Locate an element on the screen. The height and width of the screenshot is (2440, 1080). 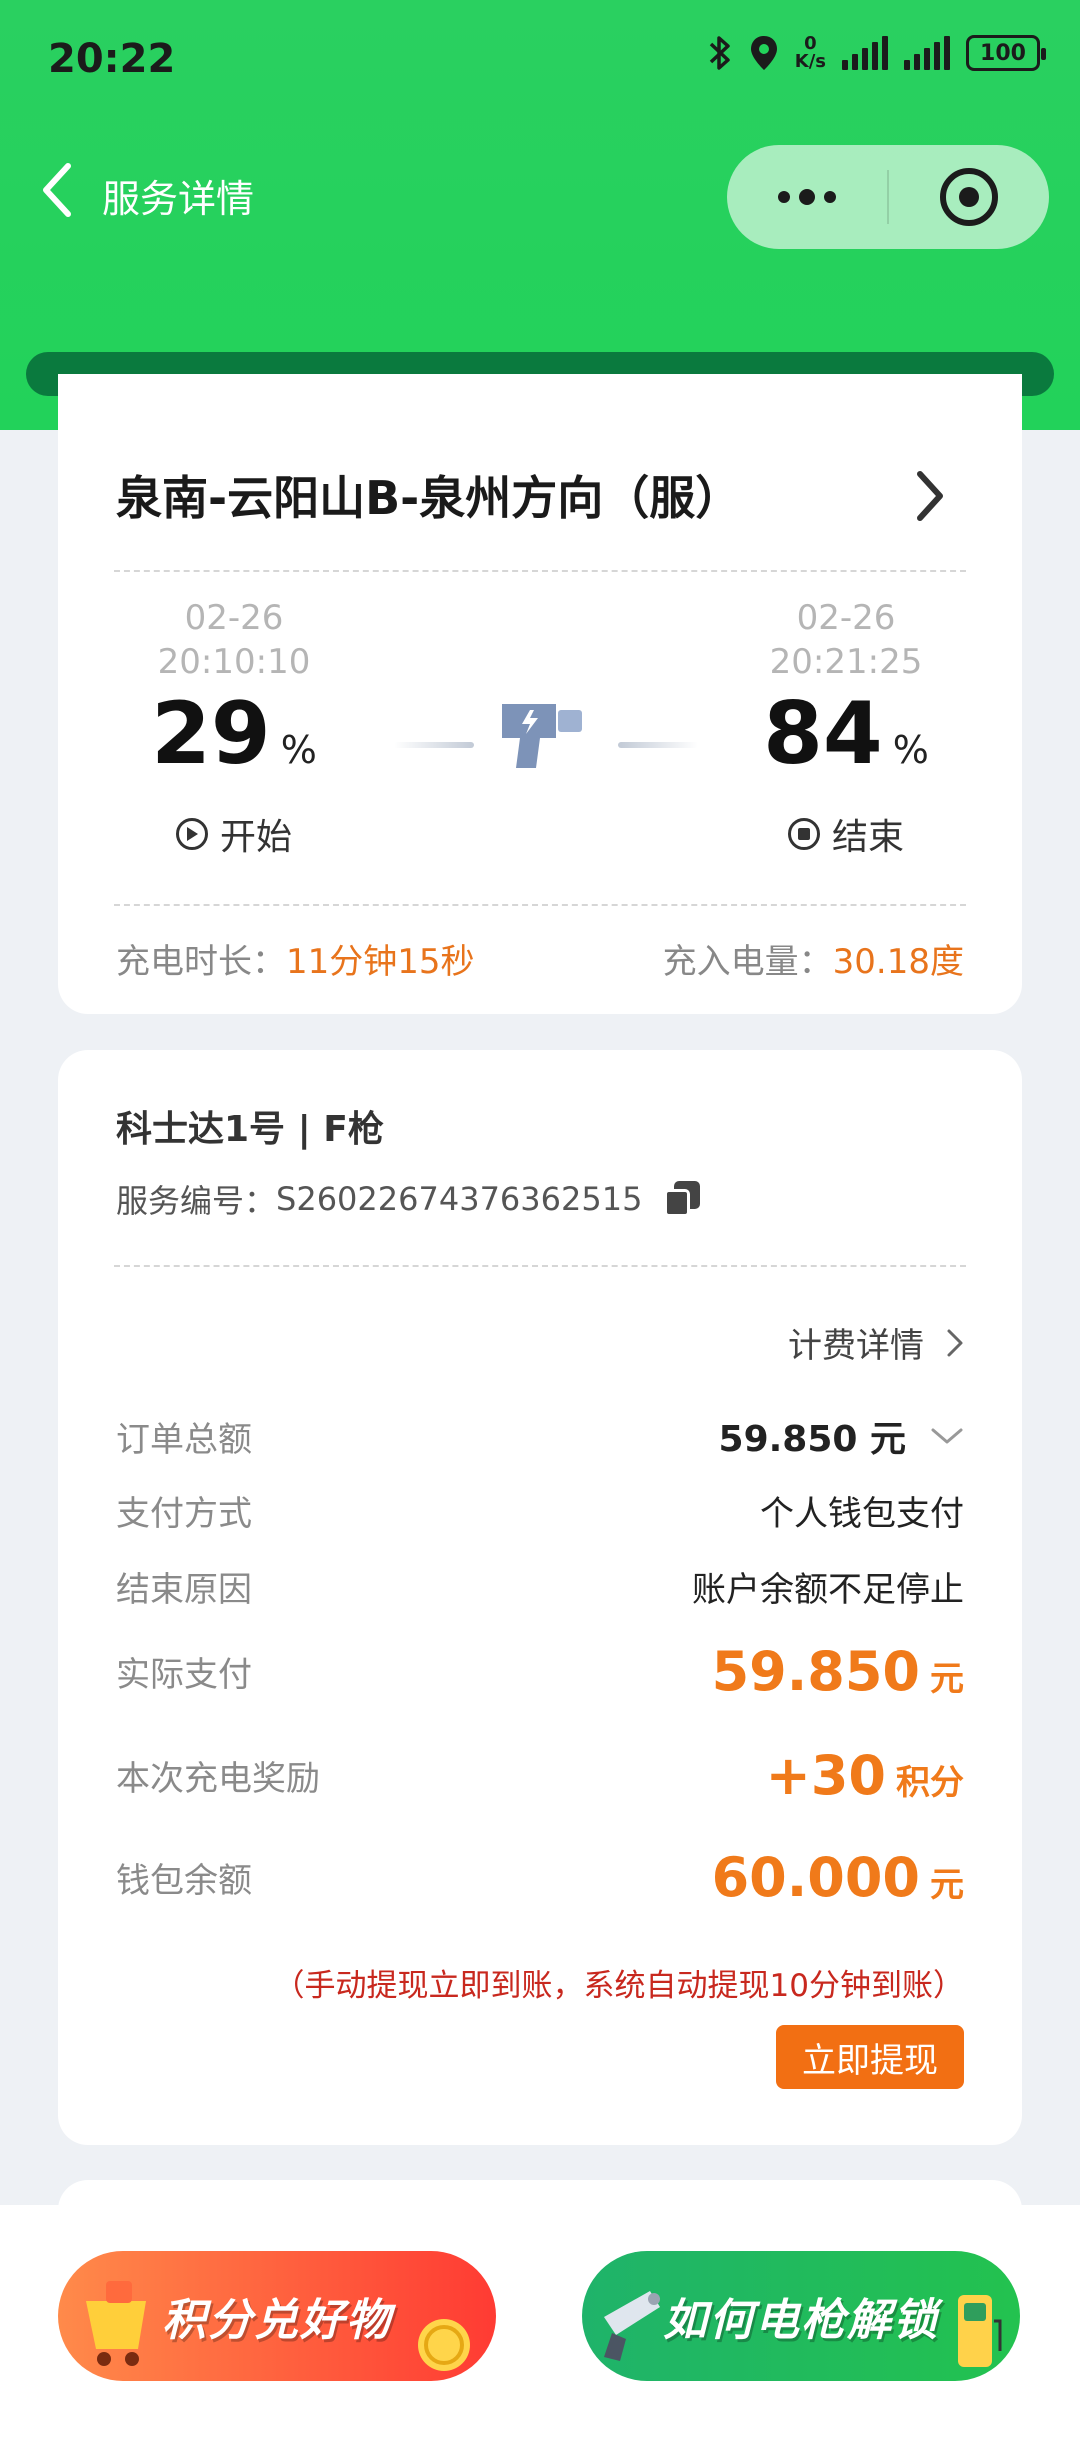
charging-pile-icon is located at coordinates (980, 2331).